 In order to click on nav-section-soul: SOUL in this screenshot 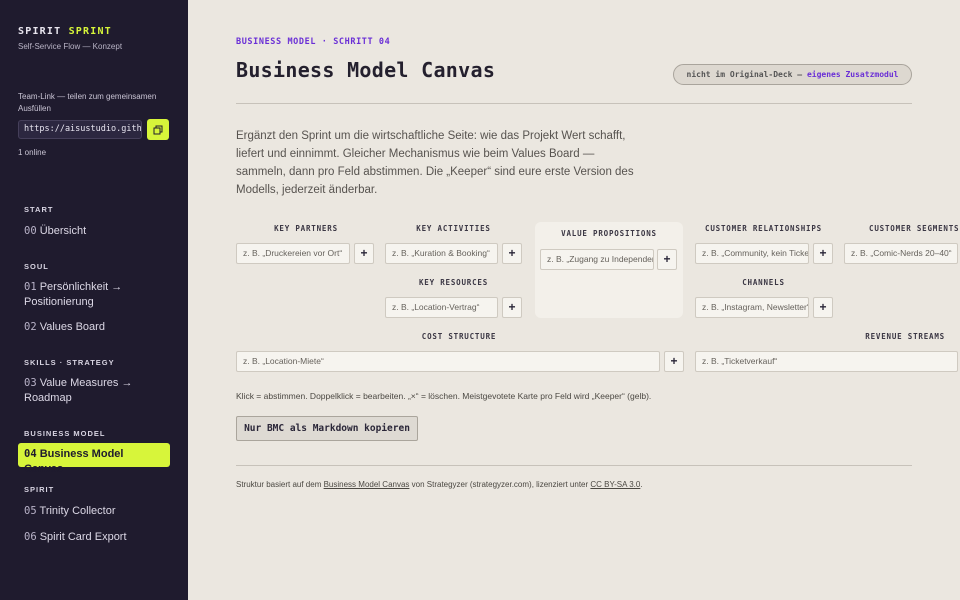, I will do `click(36, 266)`.